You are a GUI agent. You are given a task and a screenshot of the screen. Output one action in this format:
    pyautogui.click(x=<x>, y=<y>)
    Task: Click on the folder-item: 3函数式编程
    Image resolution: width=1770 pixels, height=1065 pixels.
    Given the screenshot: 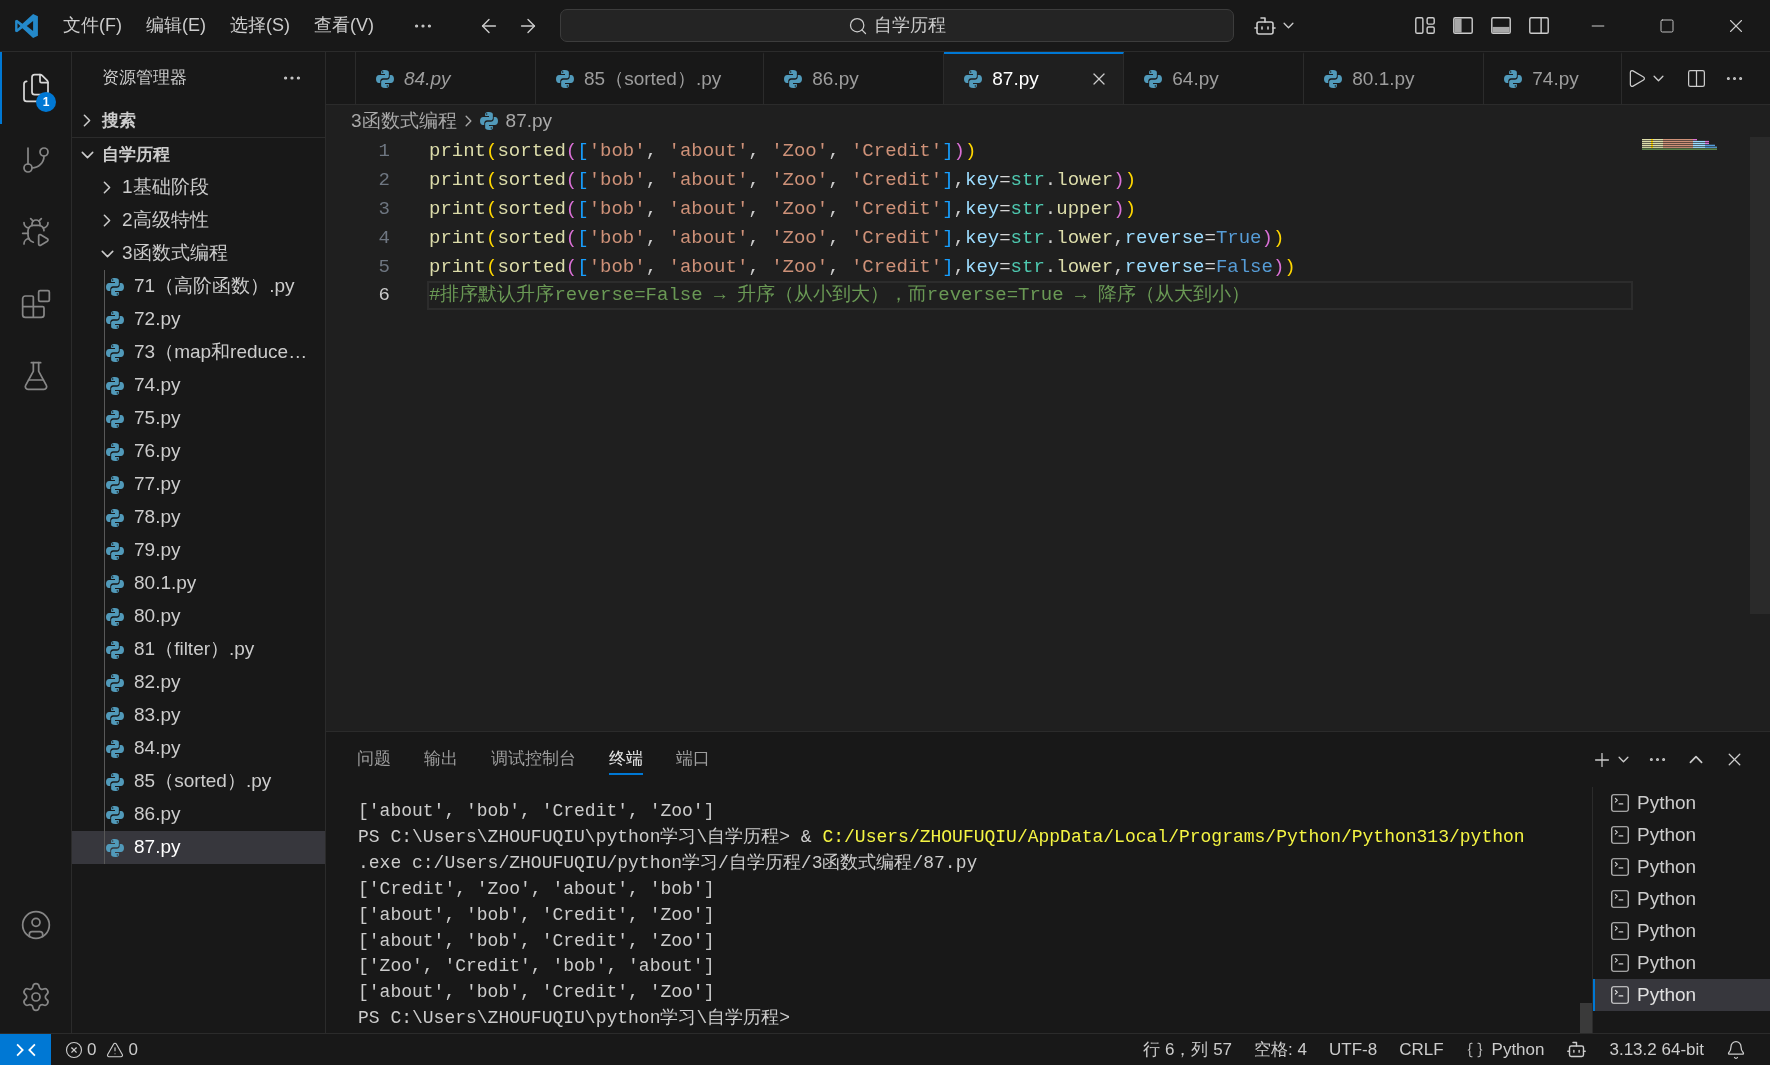 What is the action you would take?
    pyautogui.click(x=198, y=253)
    